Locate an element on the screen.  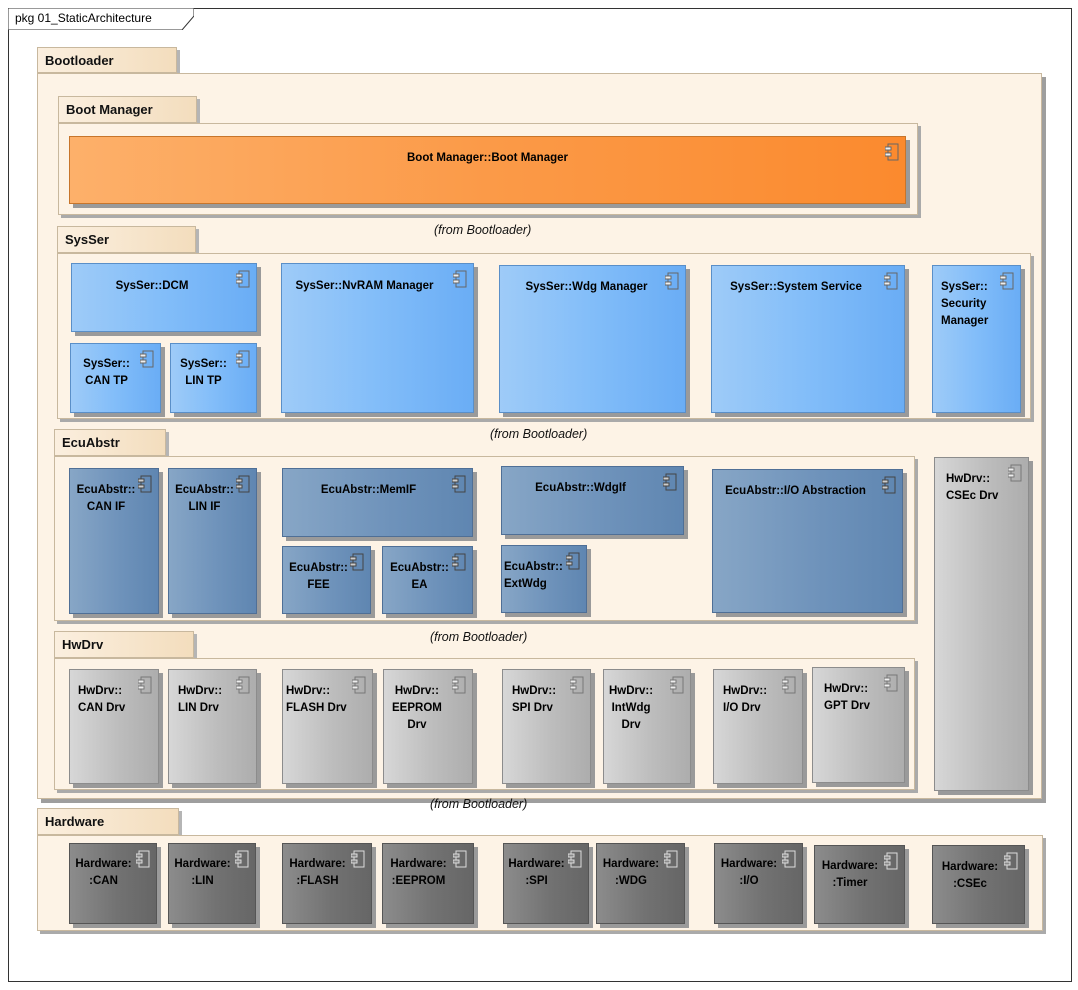
component-label: SysSer:: LIN TP is located at coordinates (203, 372).